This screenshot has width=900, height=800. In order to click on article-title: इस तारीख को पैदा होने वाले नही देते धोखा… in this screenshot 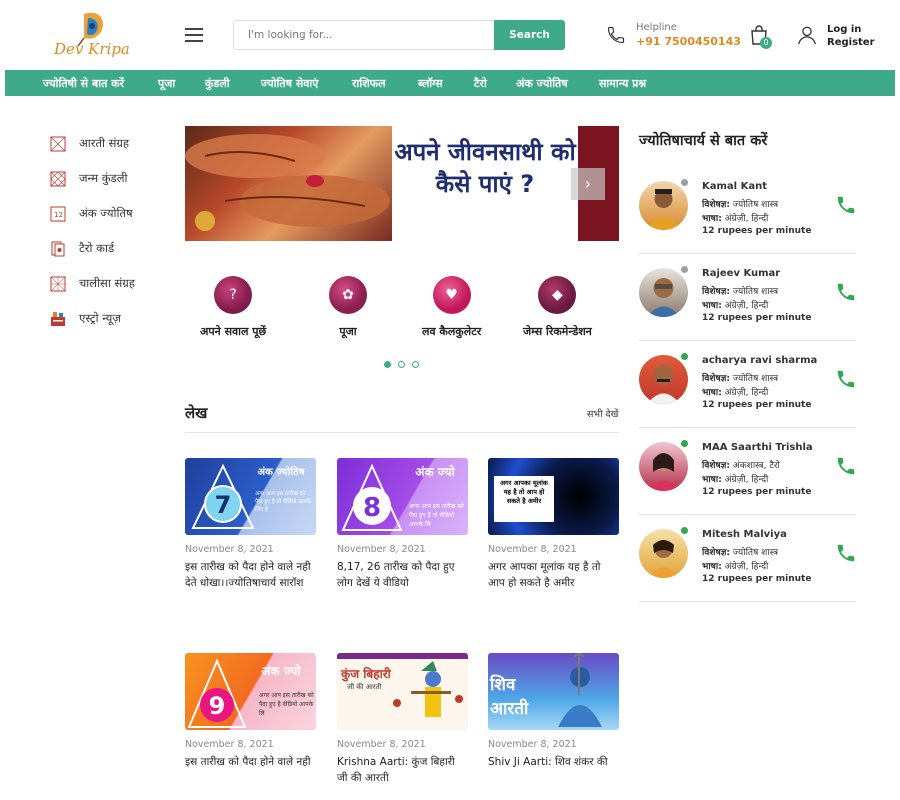, I will do `click(250, 575)`.